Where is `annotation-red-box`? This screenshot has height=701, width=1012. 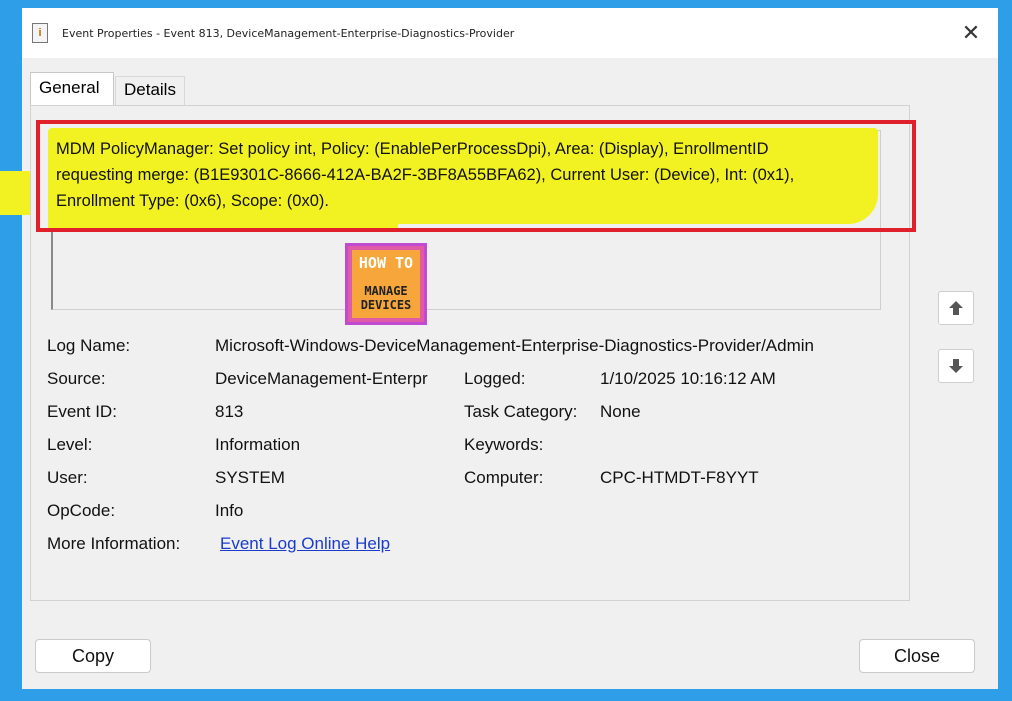
annotation-red-box is located at coordinates (476, 176).